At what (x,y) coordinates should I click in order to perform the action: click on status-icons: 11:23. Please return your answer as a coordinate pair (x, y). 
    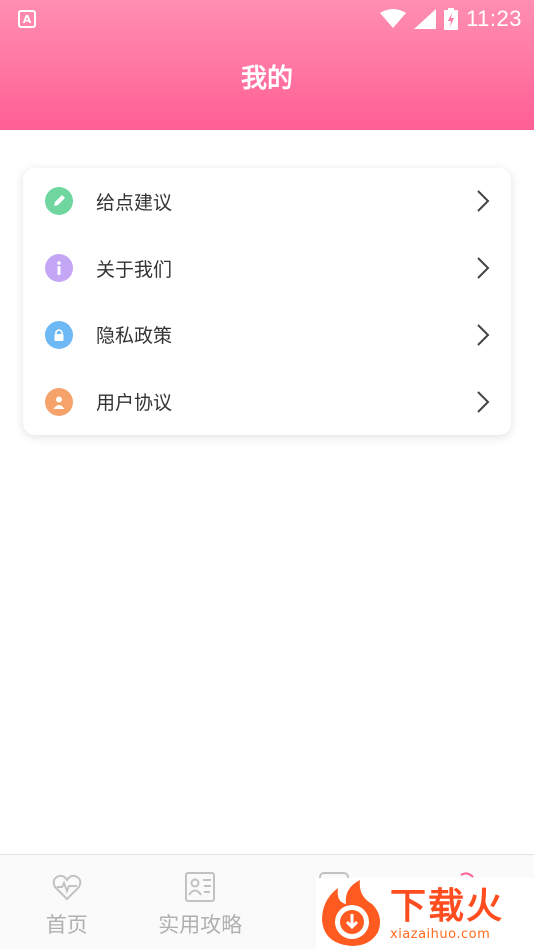
    Looking at the image, I should click on (451, 19).